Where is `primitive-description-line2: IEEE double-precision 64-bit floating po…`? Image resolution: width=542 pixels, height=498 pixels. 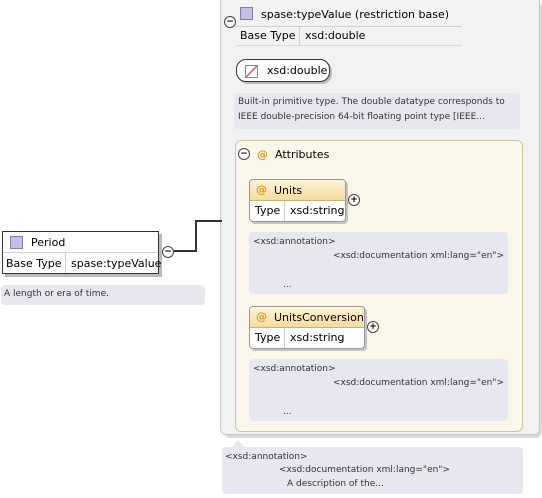
primitive-description-line2: IEEE double-precision 64-bit floating po… is located at coordinates (361, 117).